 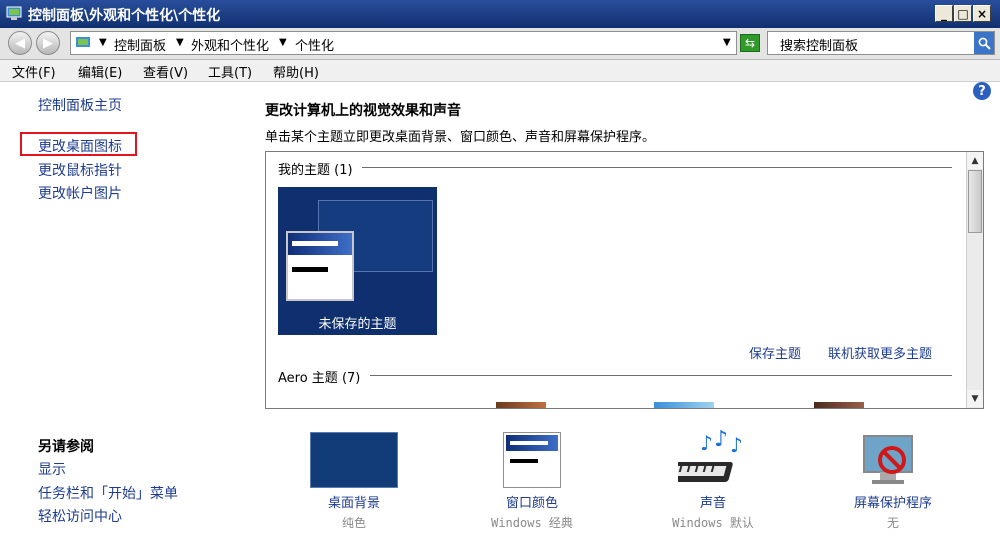 I want to click on desktop-background-value: 纯色, so click(x=353, y=523).